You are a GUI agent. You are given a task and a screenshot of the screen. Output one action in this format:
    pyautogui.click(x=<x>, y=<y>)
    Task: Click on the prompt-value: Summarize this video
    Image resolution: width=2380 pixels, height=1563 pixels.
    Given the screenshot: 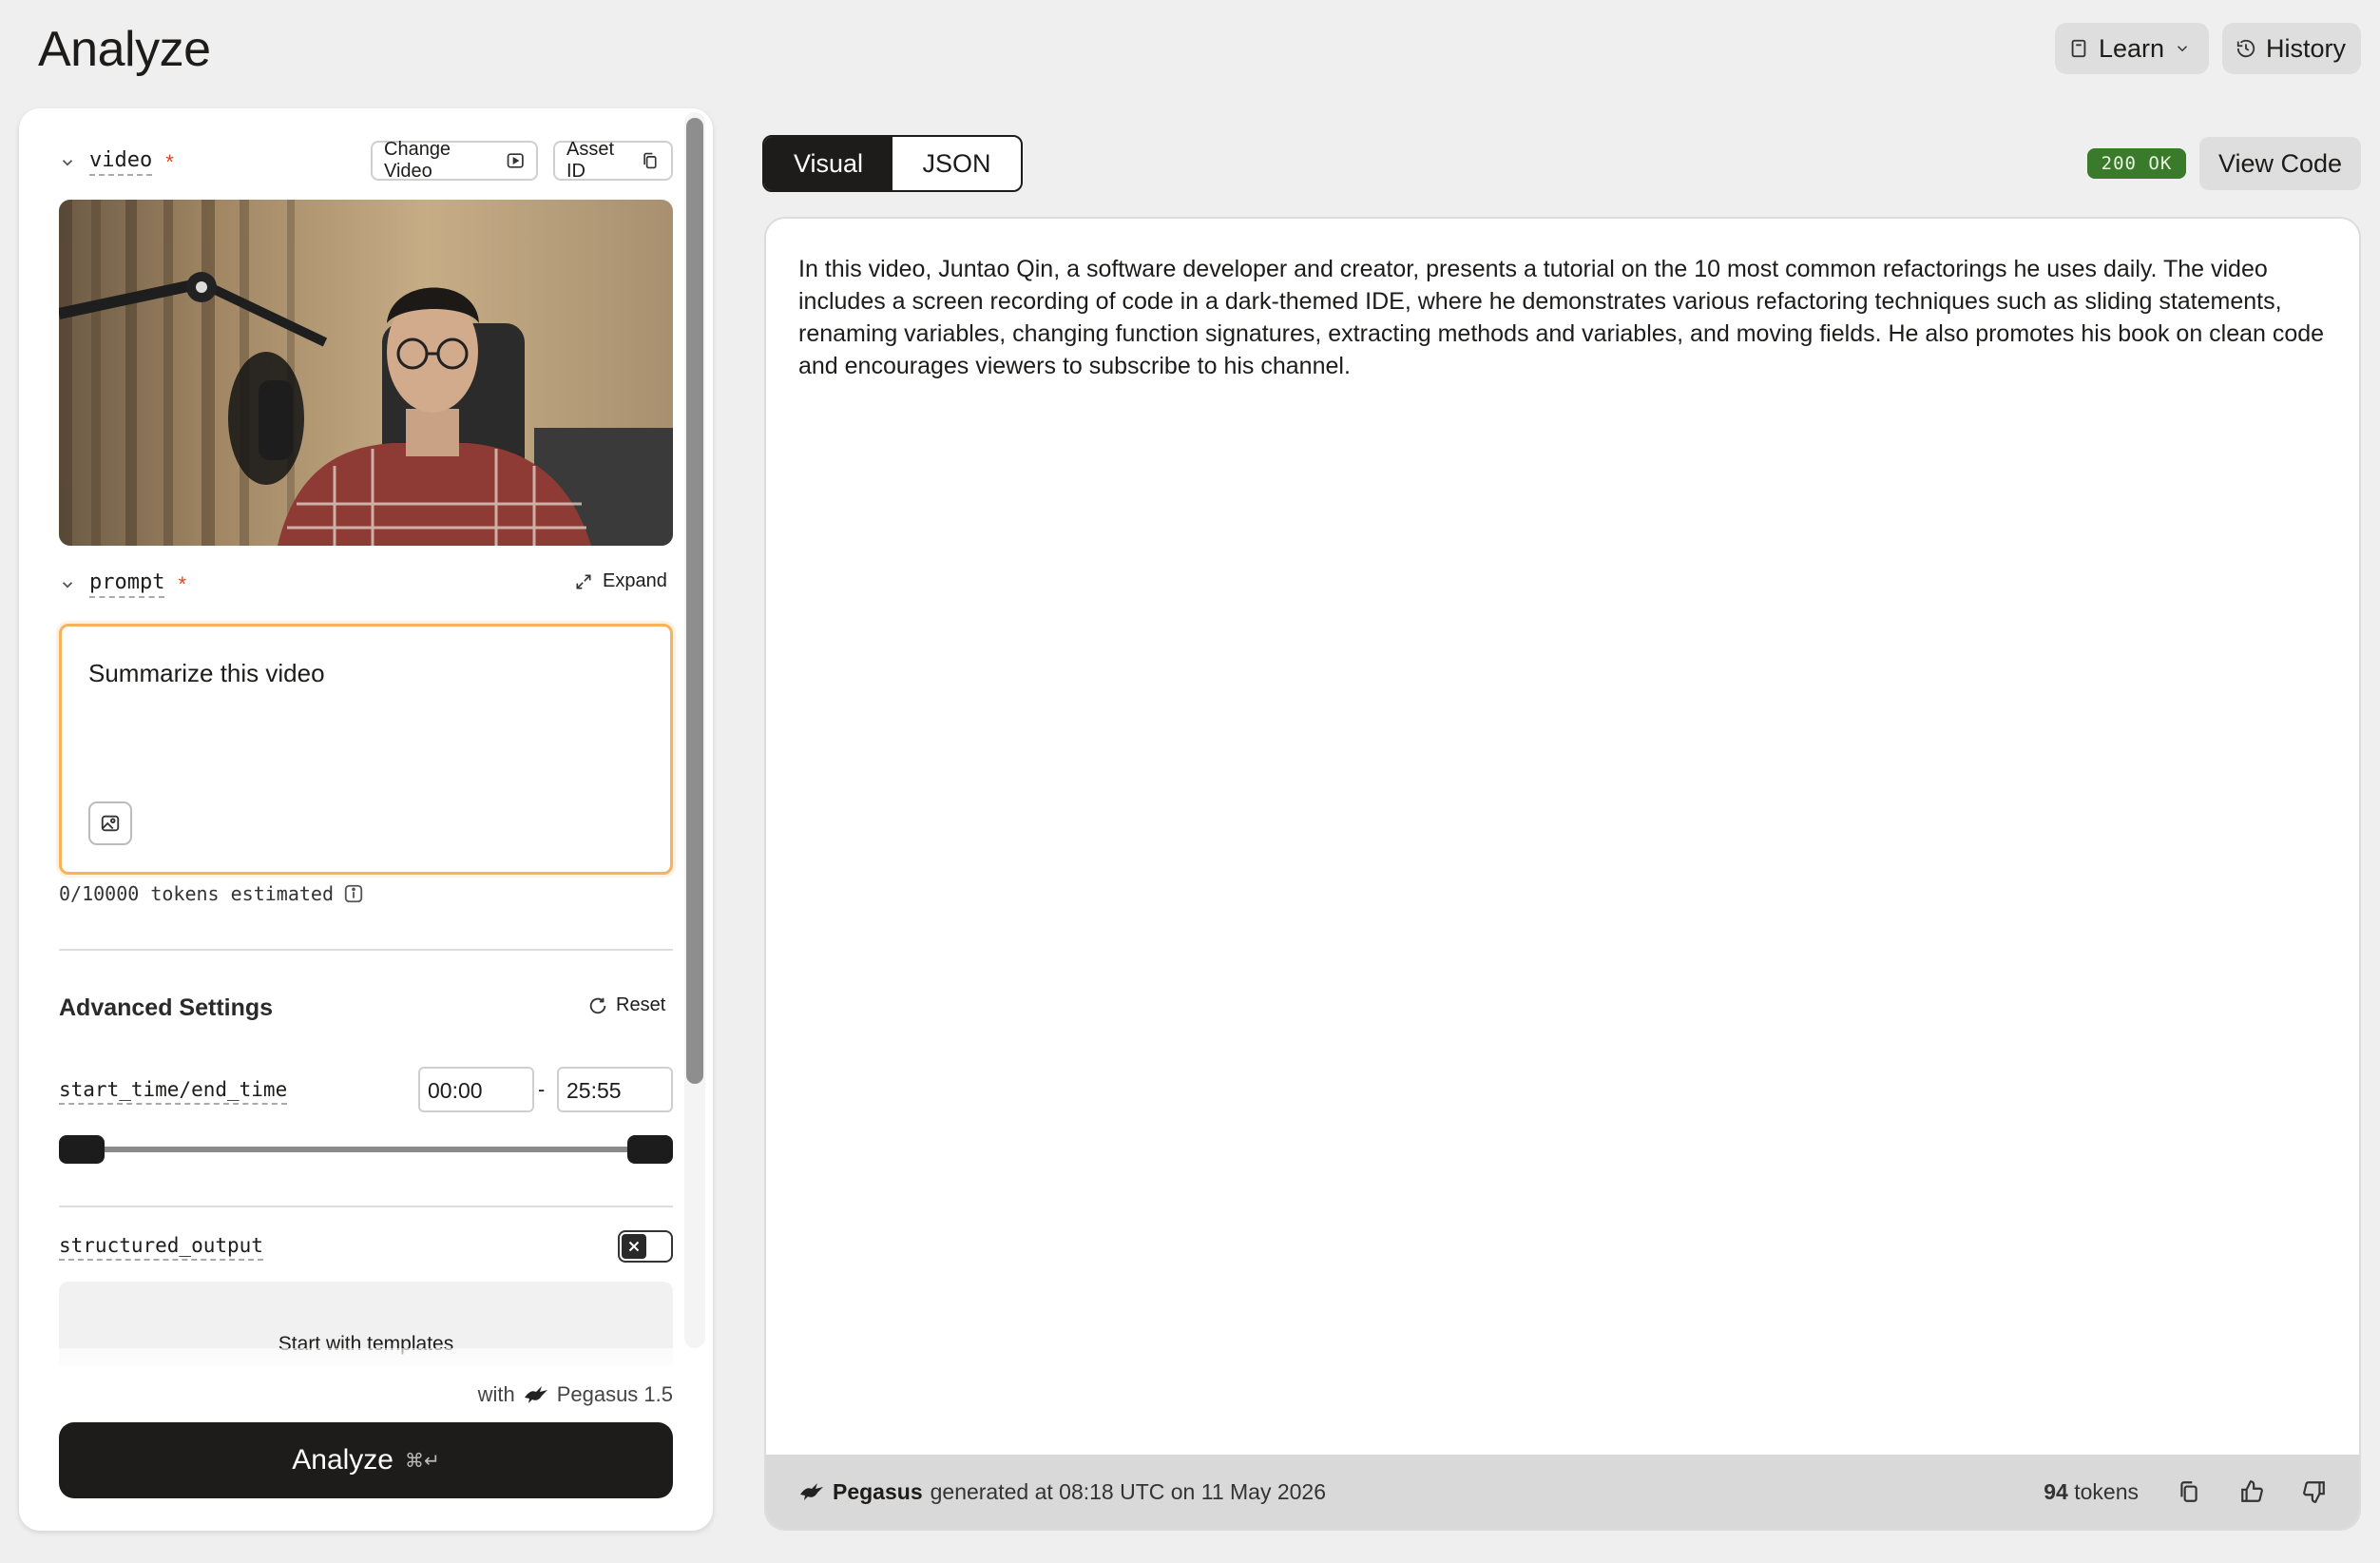 What is the action you would take?
    pyautogui.click(x=206, y=673)
    